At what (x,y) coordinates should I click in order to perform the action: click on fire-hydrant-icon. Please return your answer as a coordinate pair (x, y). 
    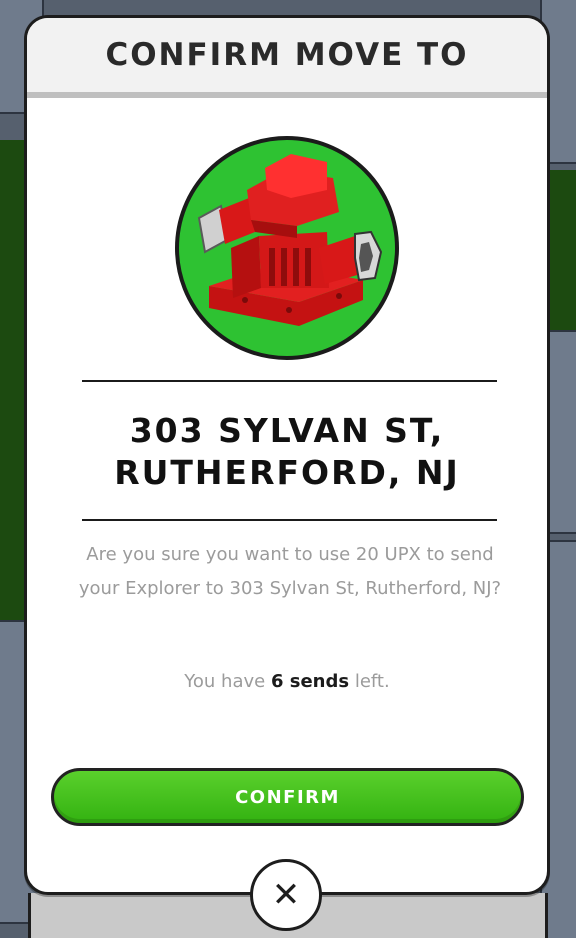
    Looking at the image, I should click on (287, 248).